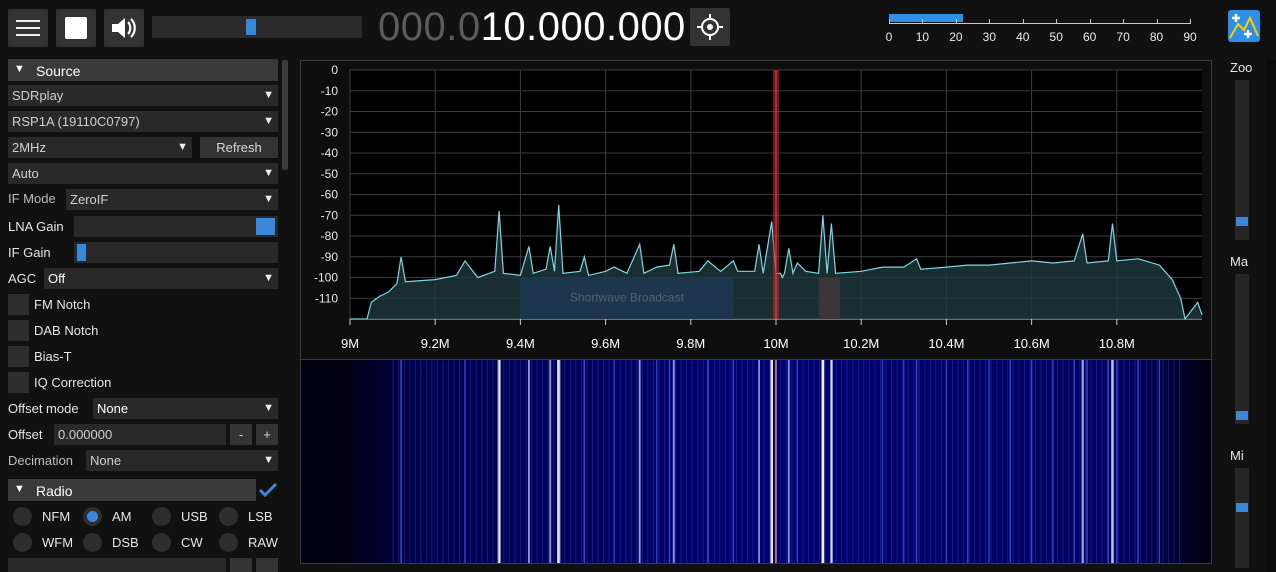 This screenshot has height=572, width=1276. I want to click on if-gain-handle, so click(81, 252).